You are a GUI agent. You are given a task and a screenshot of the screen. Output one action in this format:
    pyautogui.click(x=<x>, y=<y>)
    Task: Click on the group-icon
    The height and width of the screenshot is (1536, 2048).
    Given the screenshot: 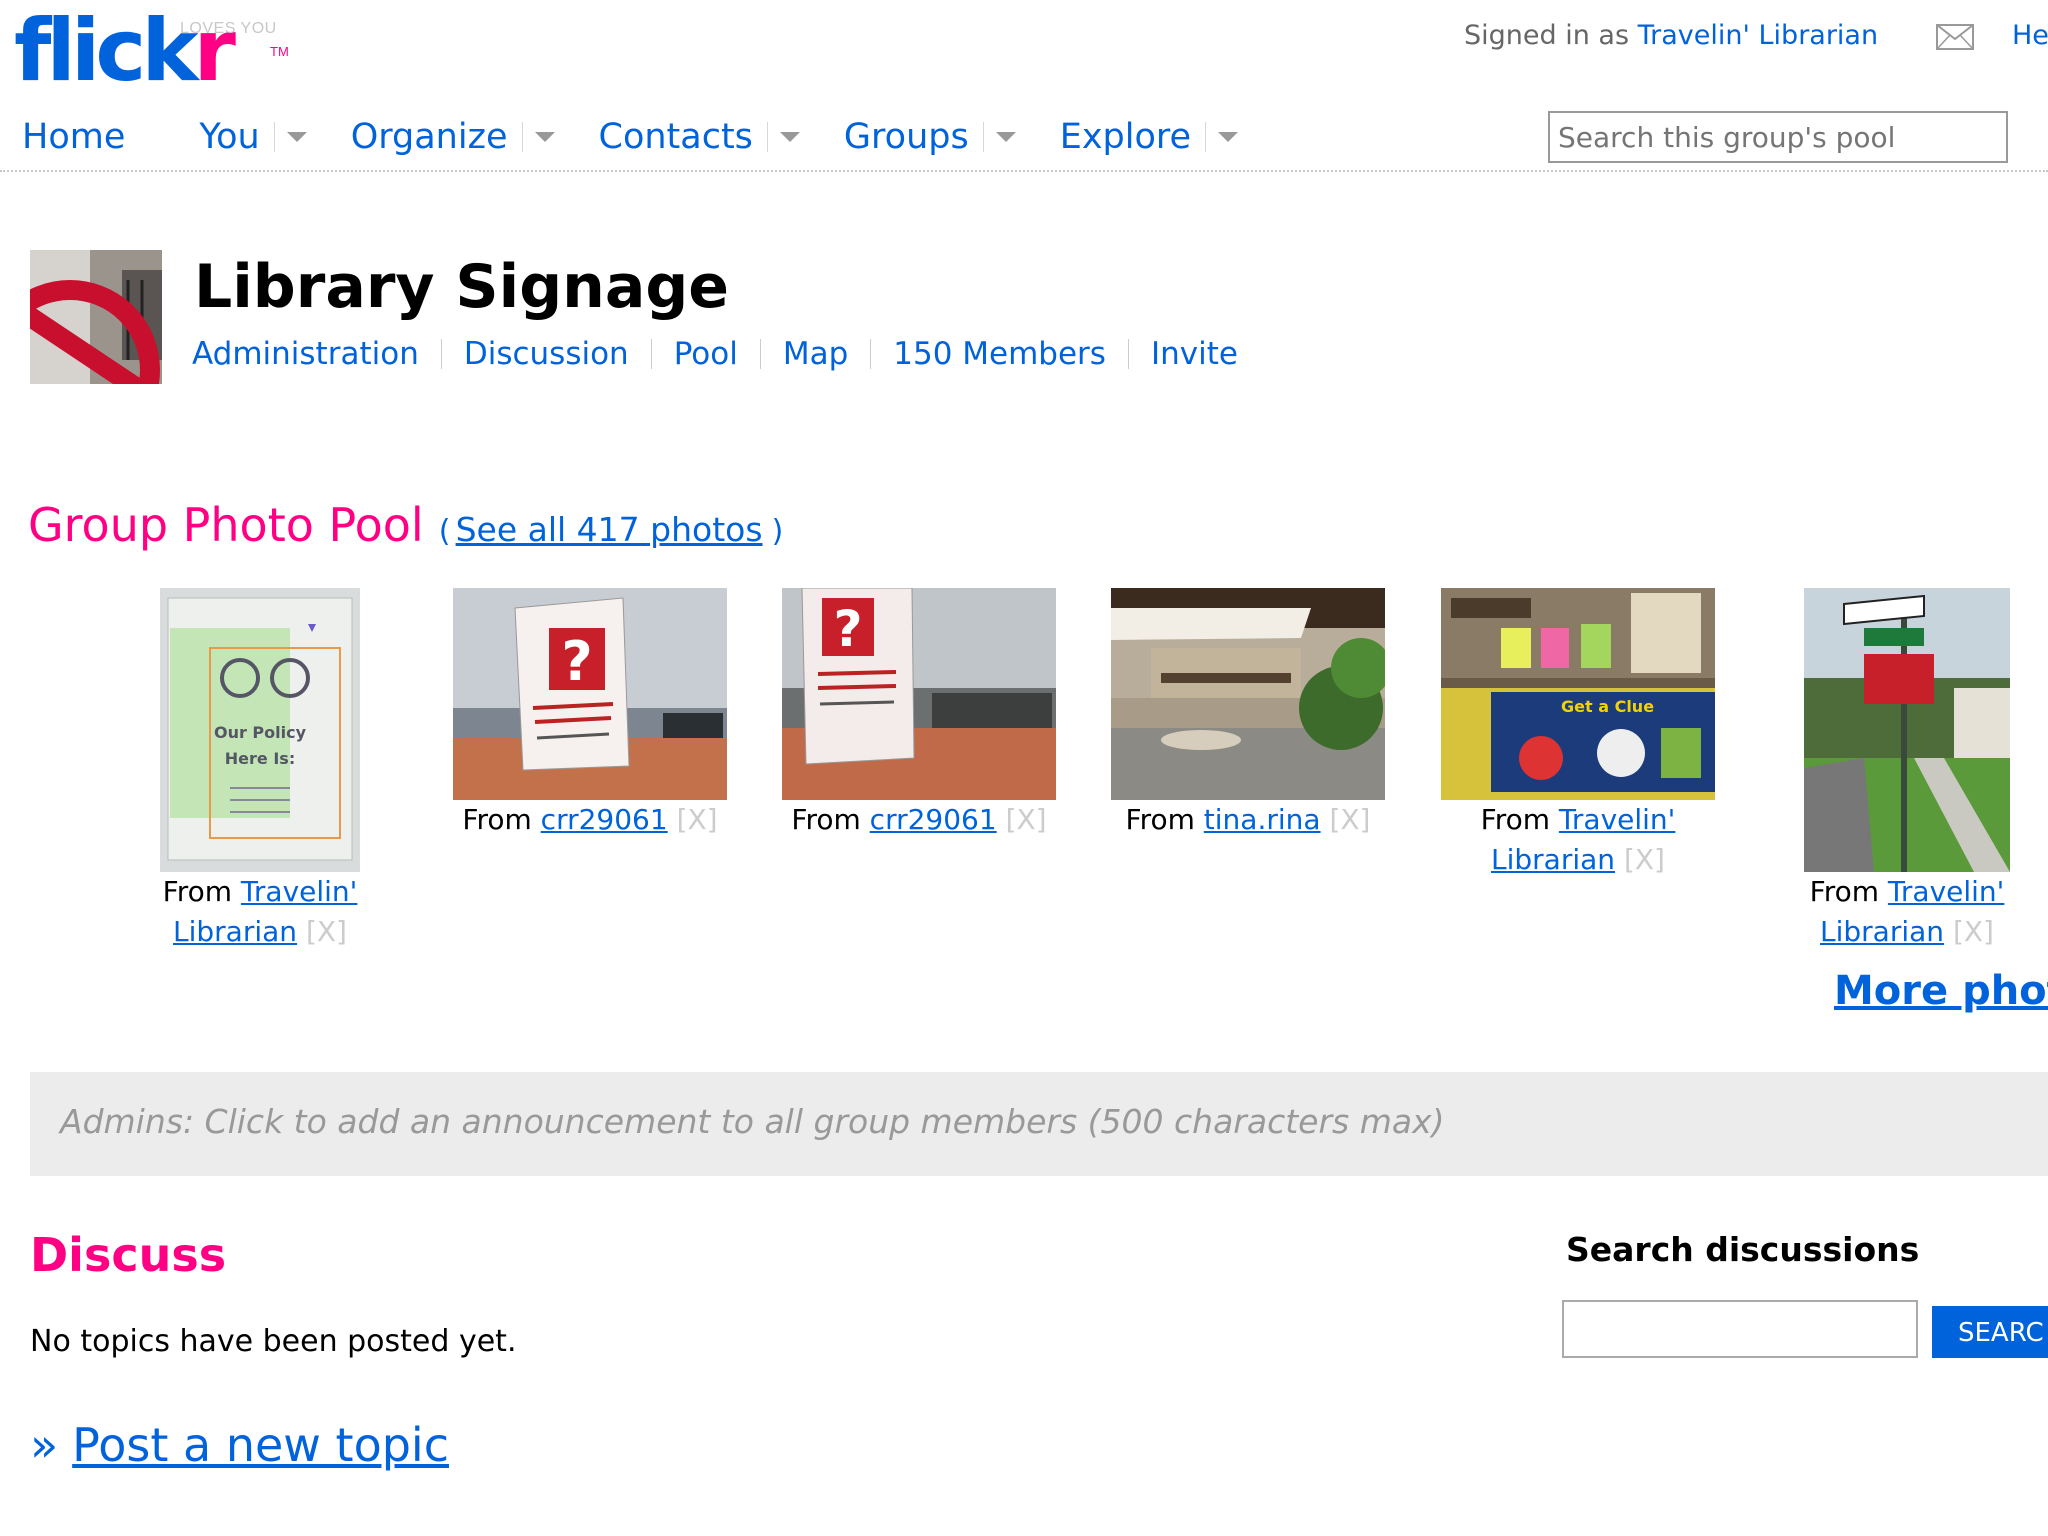 What is the action you would take?
    pyautogui.click(x=96, y=317)
    